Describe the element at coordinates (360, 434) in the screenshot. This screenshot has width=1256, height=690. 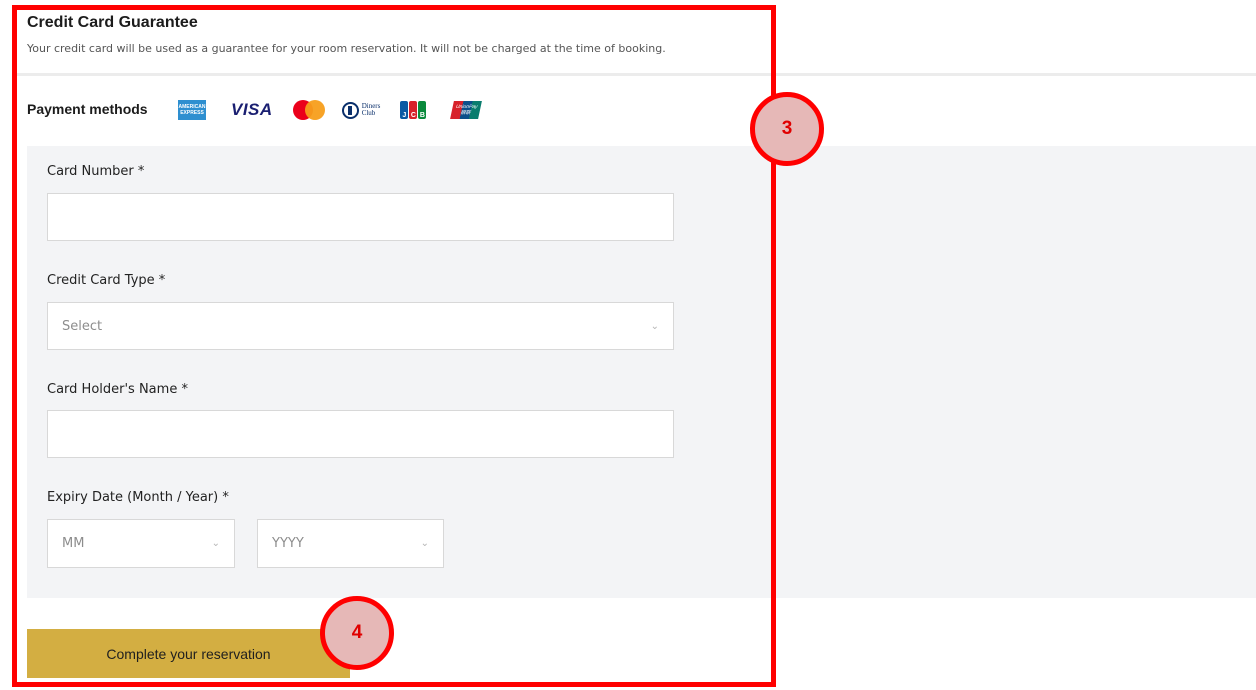
I see `card-holder-input` at that location.